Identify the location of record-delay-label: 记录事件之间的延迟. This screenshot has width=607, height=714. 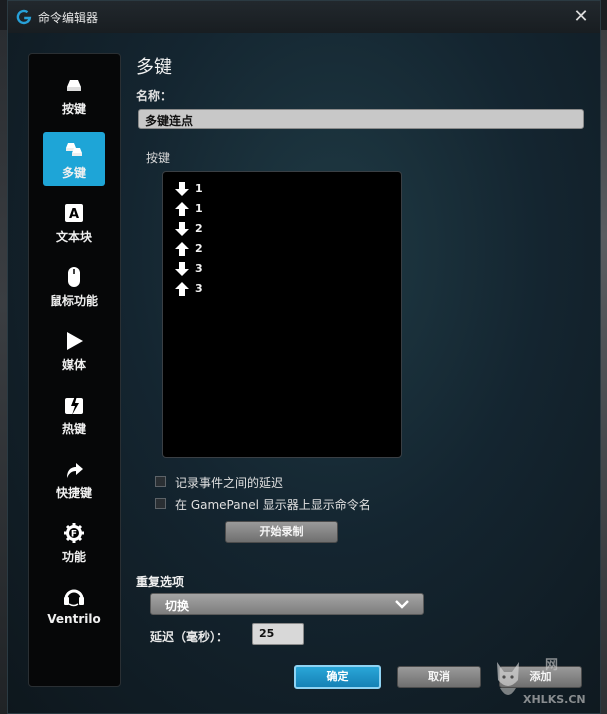
(229, 483).